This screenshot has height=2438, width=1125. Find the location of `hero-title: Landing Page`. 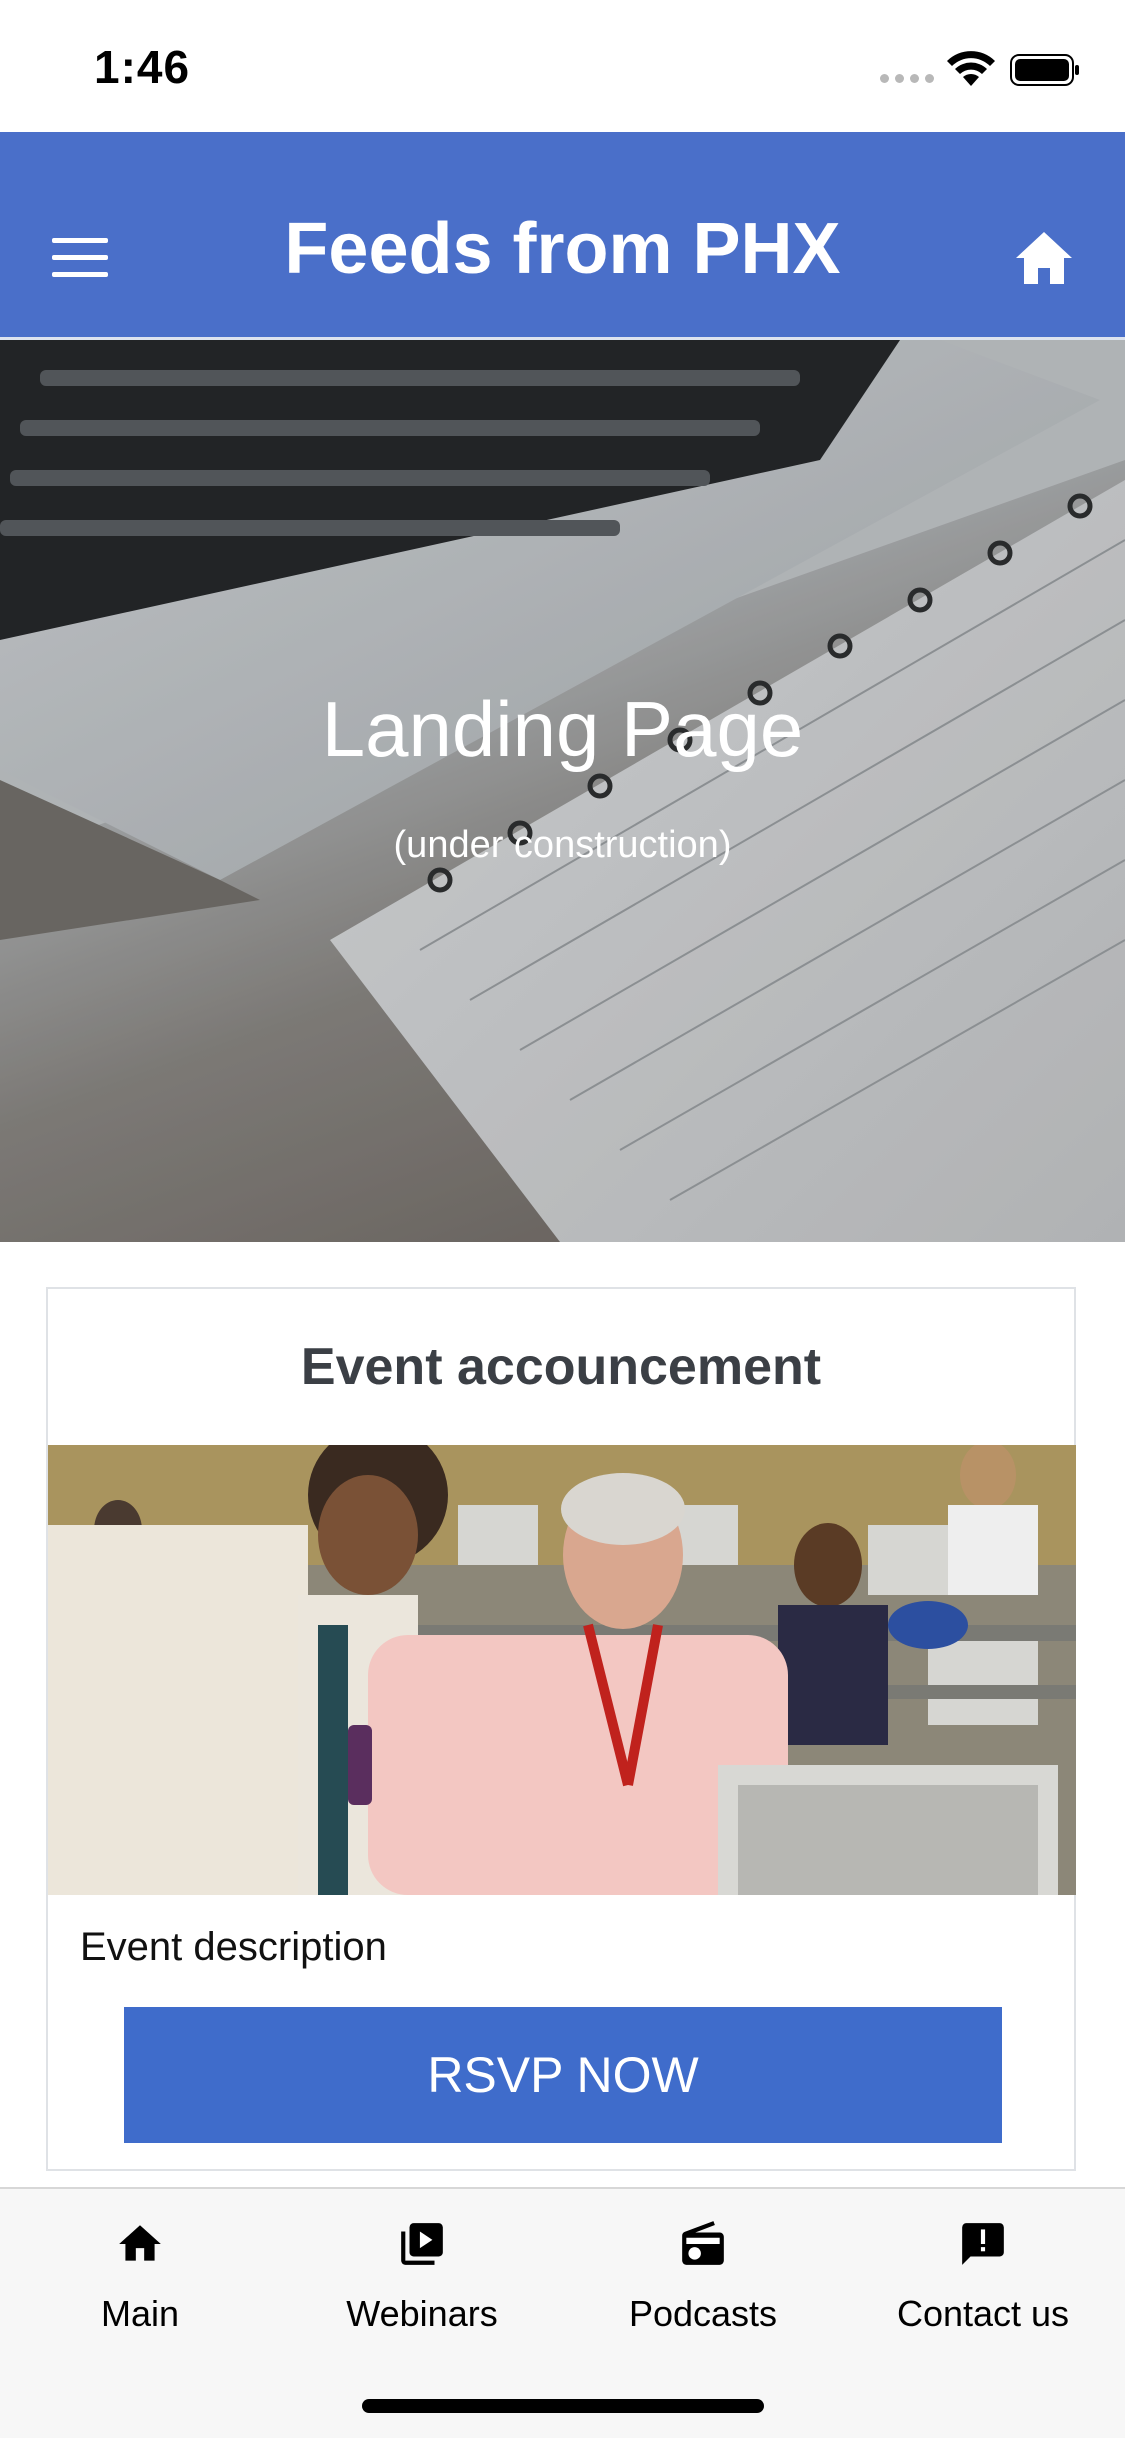

hero-title: Landing Page is located at coordinates (562, 729).